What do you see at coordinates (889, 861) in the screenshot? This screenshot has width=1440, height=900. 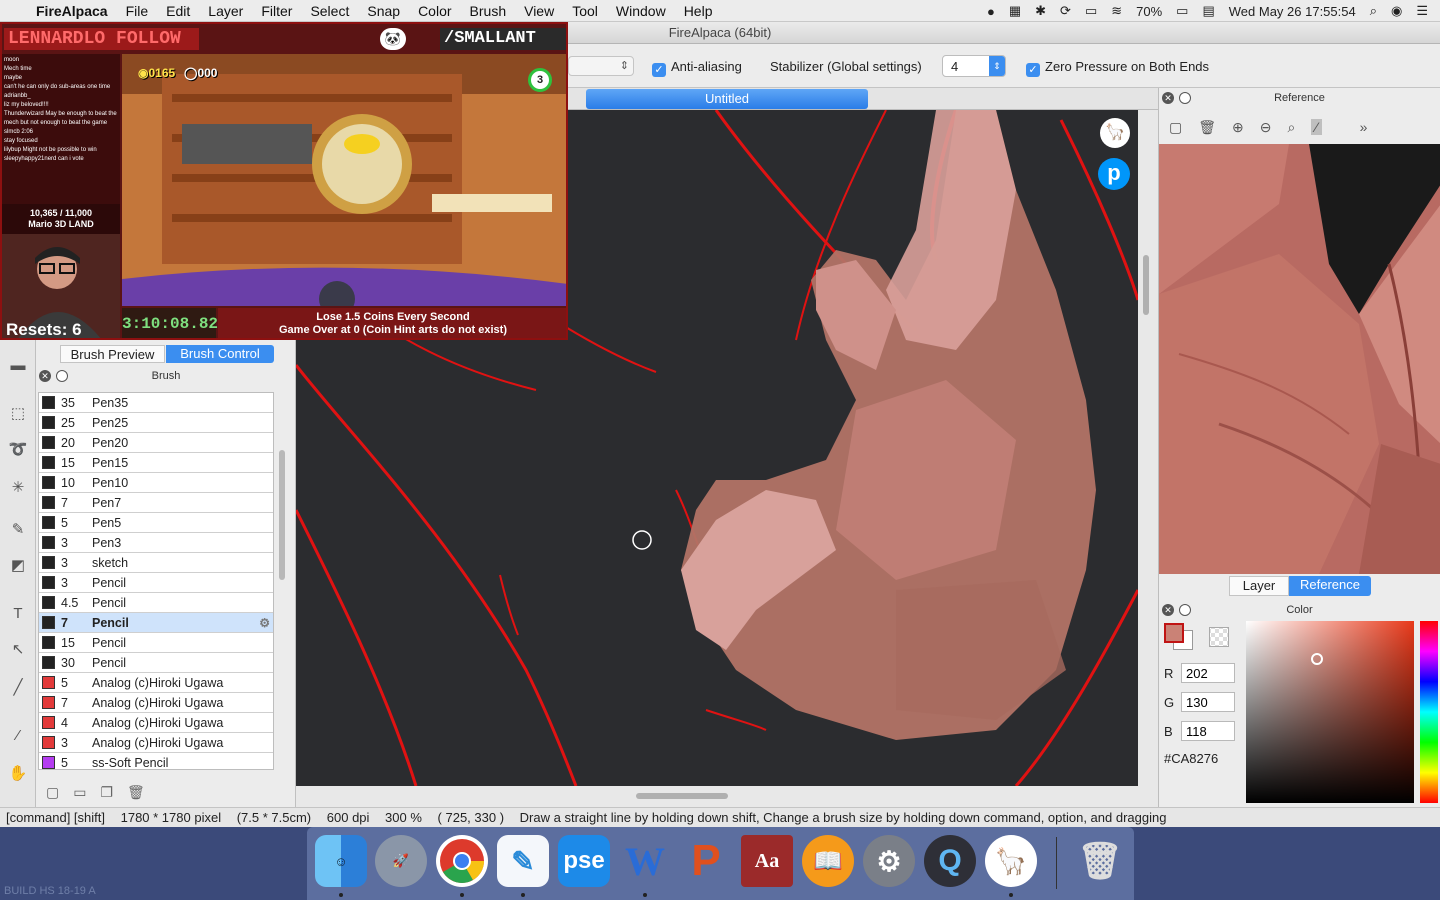 I see `system-preferences-icon: ⚙` at bounding box center [889, 861].